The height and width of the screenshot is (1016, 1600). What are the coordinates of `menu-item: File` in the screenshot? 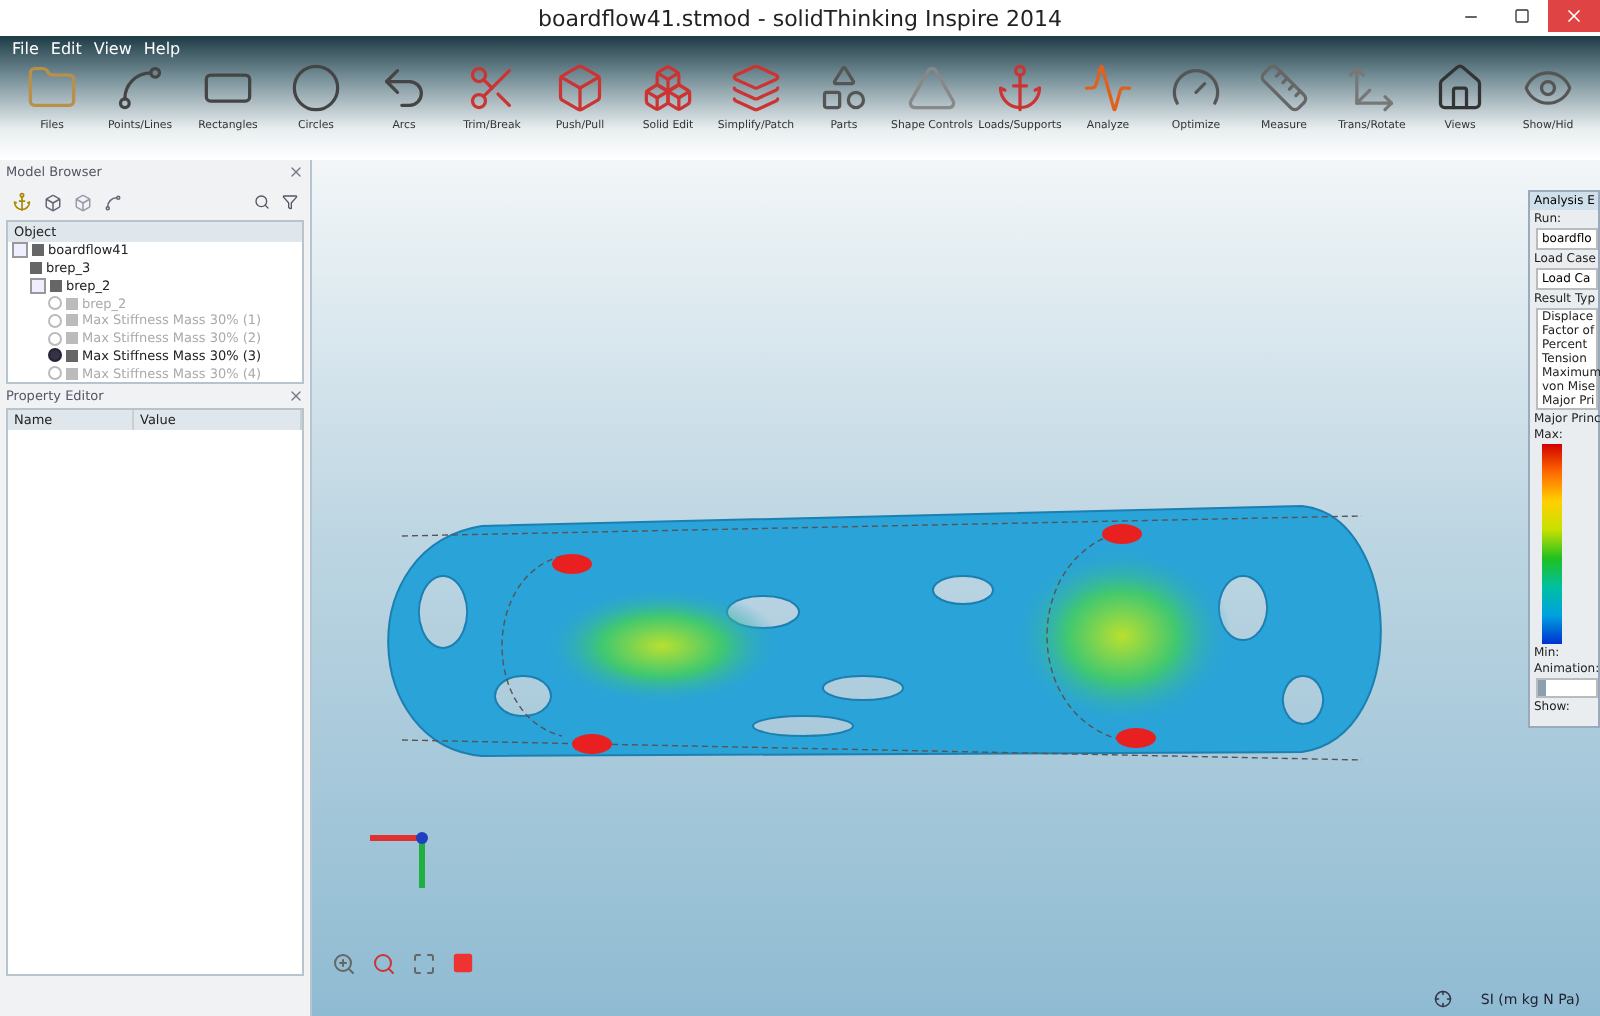 It's located at (25, 49).